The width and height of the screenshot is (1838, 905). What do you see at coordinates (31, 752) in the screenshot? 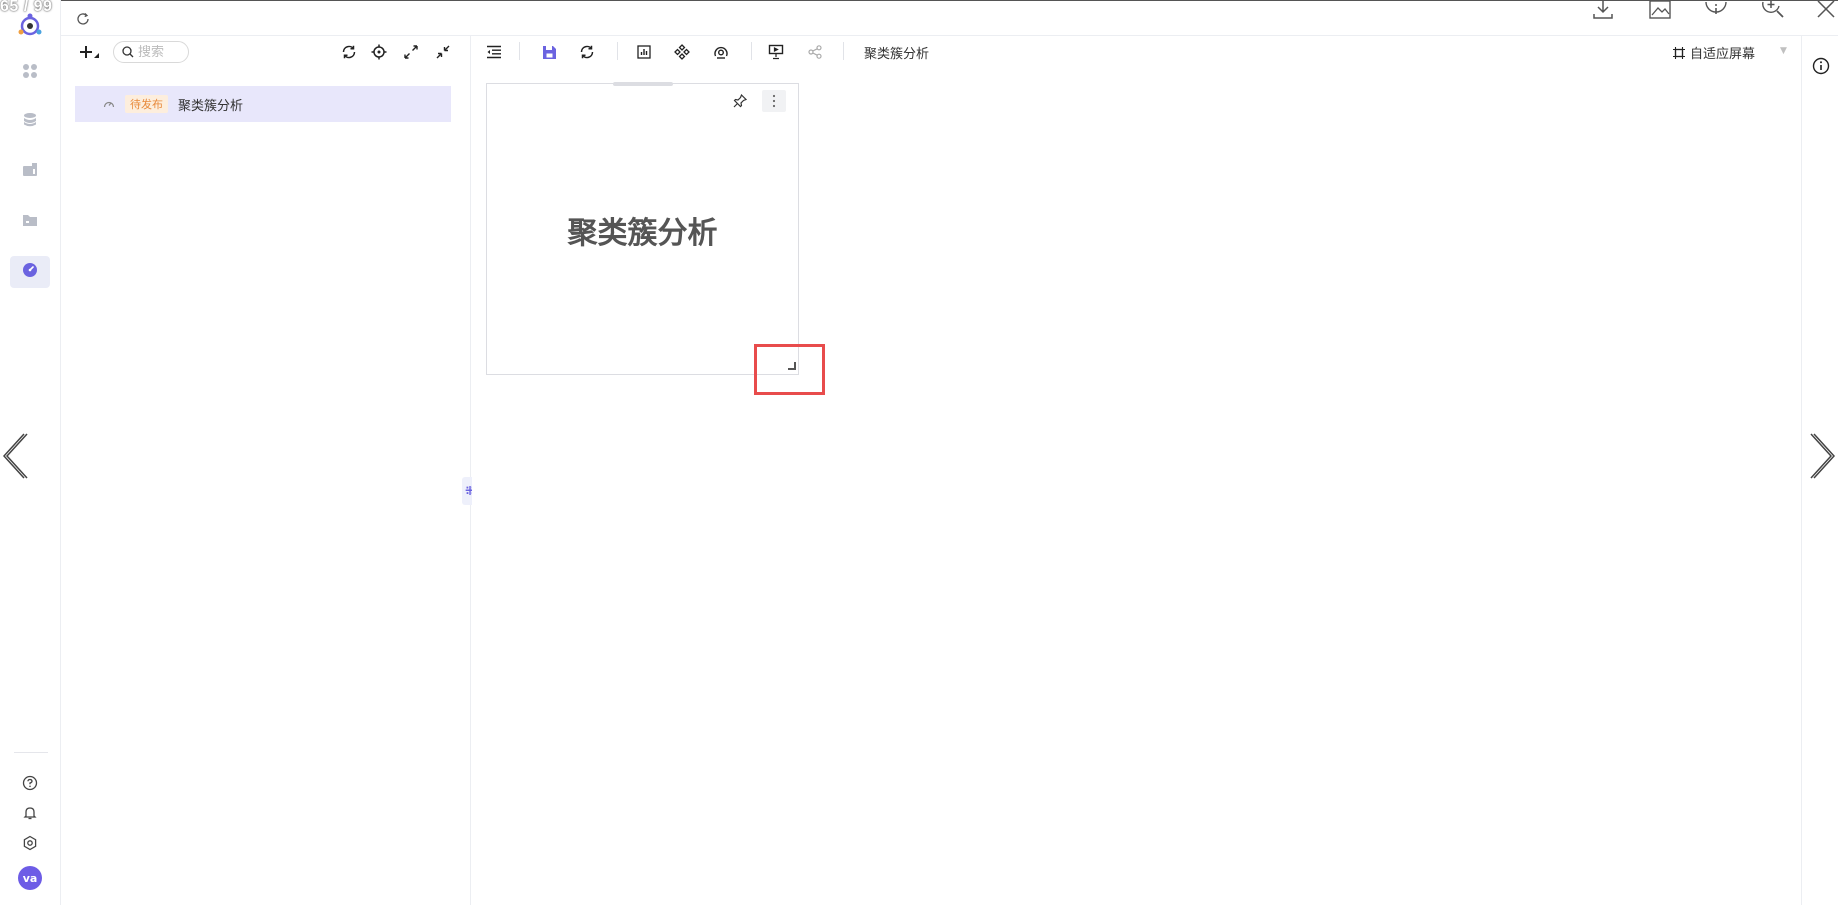
I see `rail-divider` at bounding box center [31, 752].